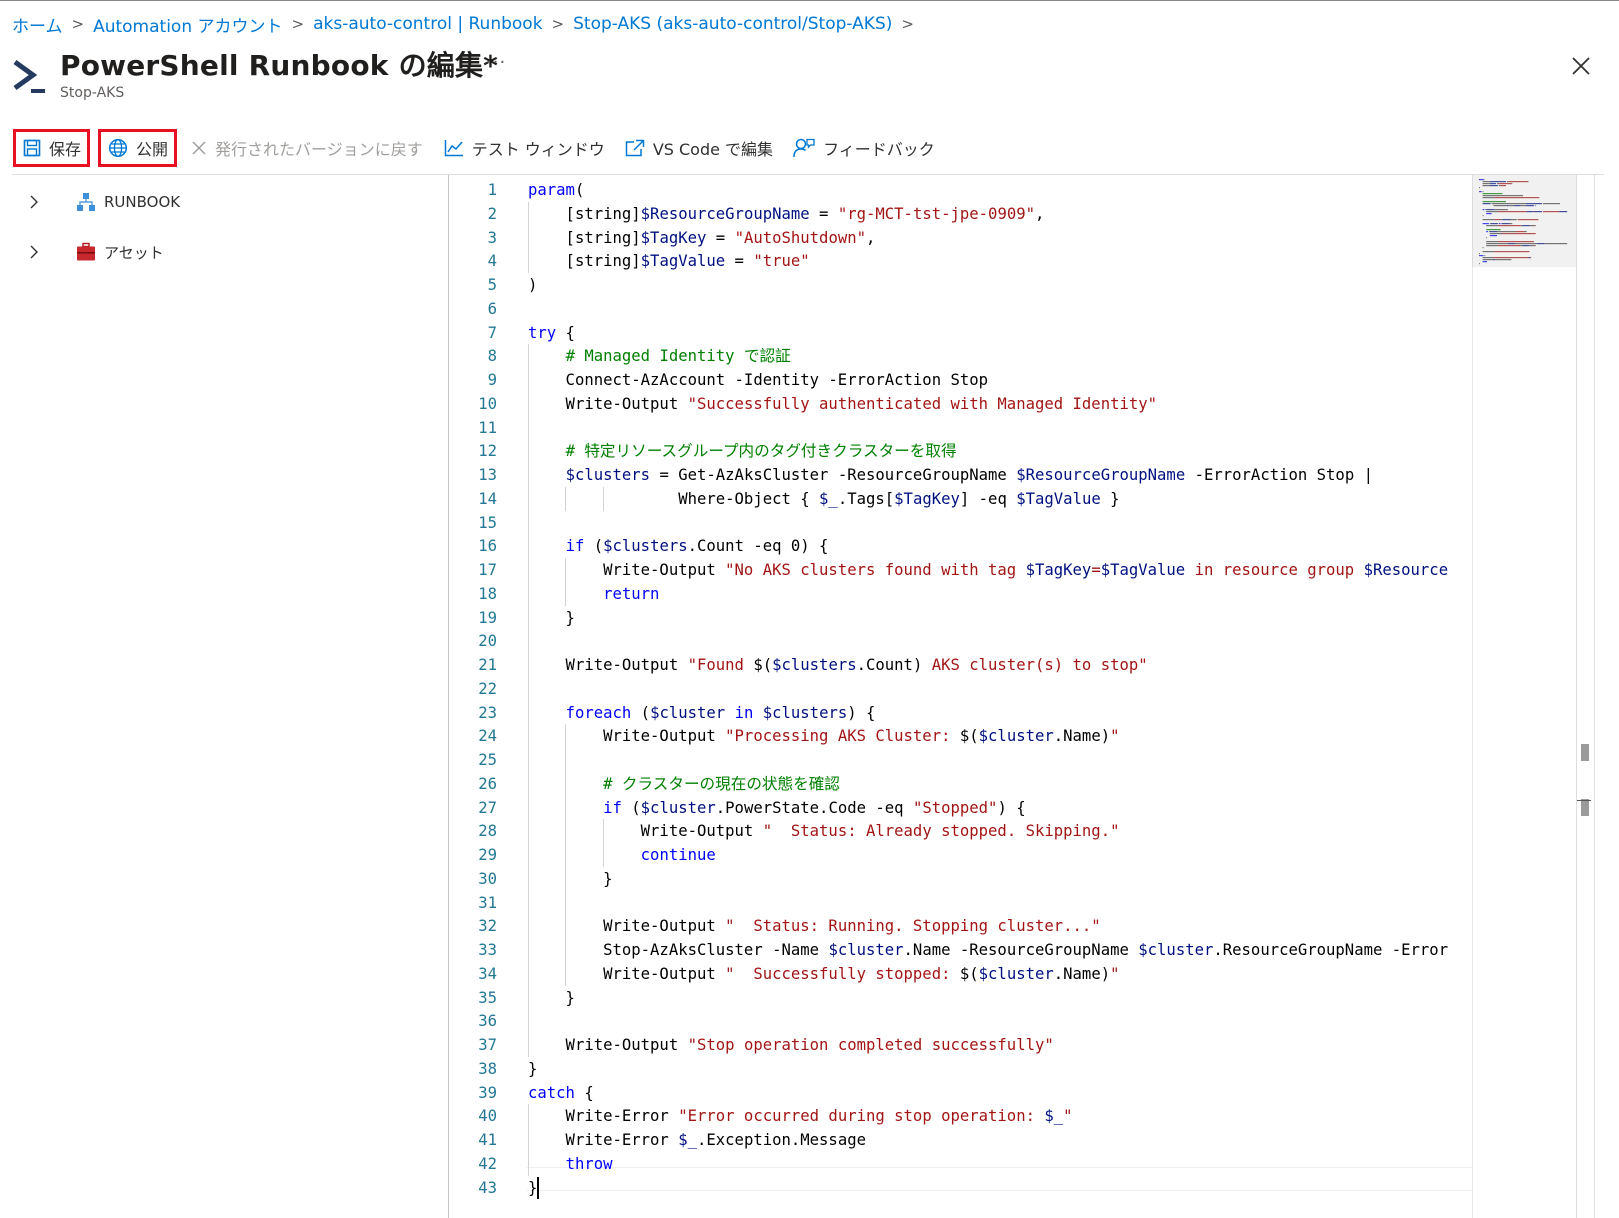 The width and height of the screenshot is (1619, 1218). Describe the element at coordinates (487, 973) in the screenshot. I see `line-number: 34` at that location.